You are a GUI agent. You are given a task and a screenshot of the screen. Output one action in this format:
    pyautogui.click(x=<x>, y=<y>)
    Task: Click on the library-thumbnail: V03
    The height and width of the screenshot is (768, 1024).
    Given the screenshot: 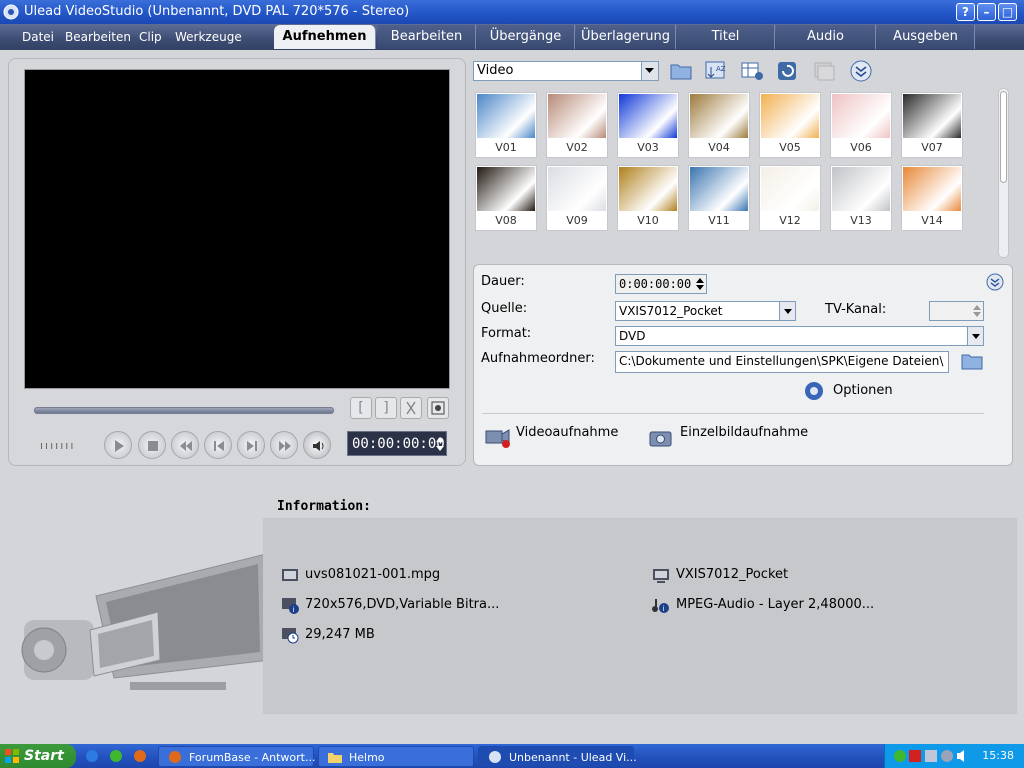 What is the action you would take?
    pyautogui.click(x=648, y=125)
    